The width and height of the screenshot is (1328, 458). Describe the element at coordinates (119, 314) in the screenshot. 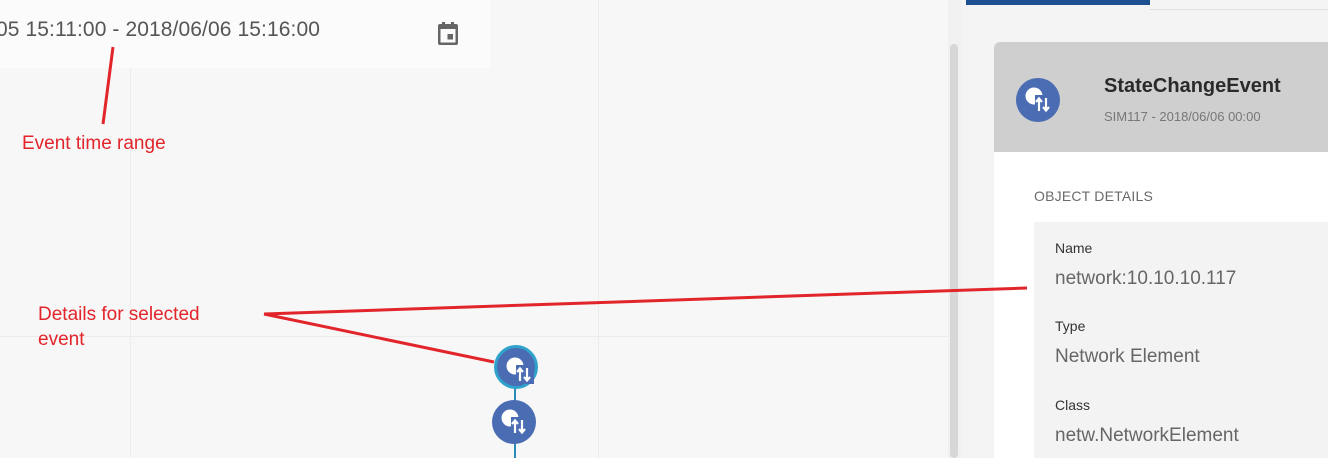

I see `annotation-details-line1: Details for selected` at that location.